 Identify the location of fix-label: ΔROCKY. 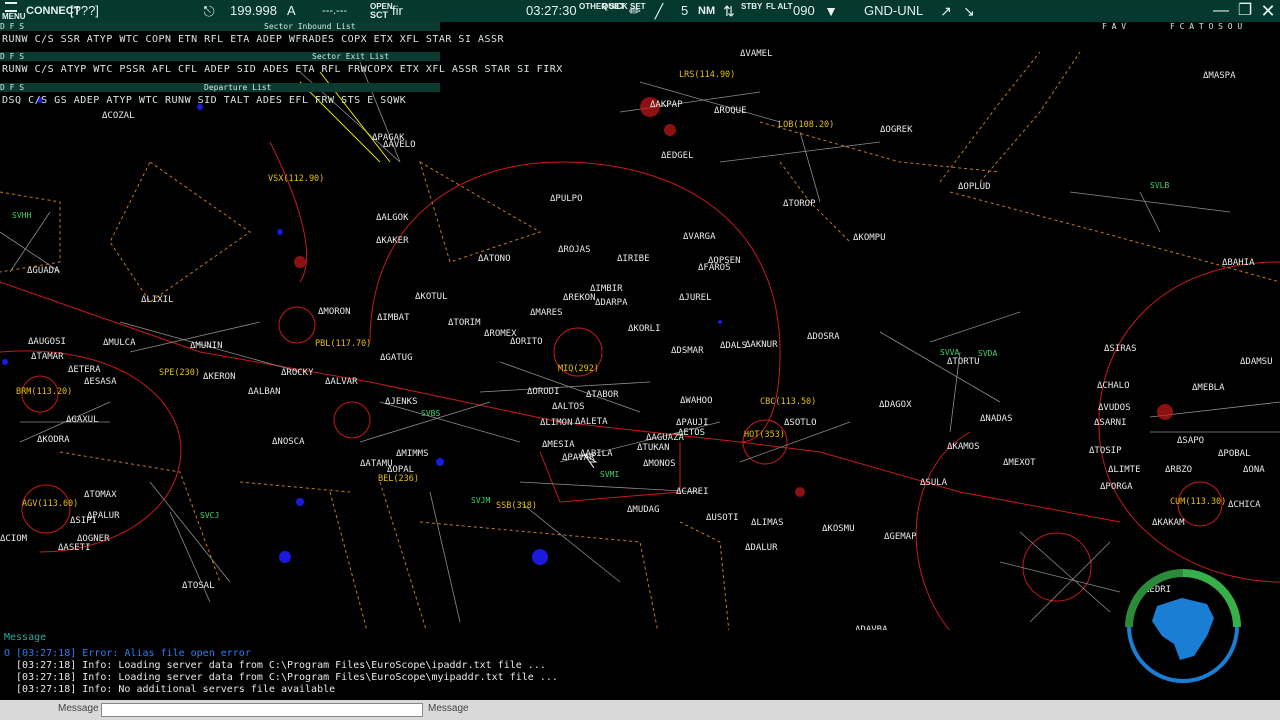
(297, 373).